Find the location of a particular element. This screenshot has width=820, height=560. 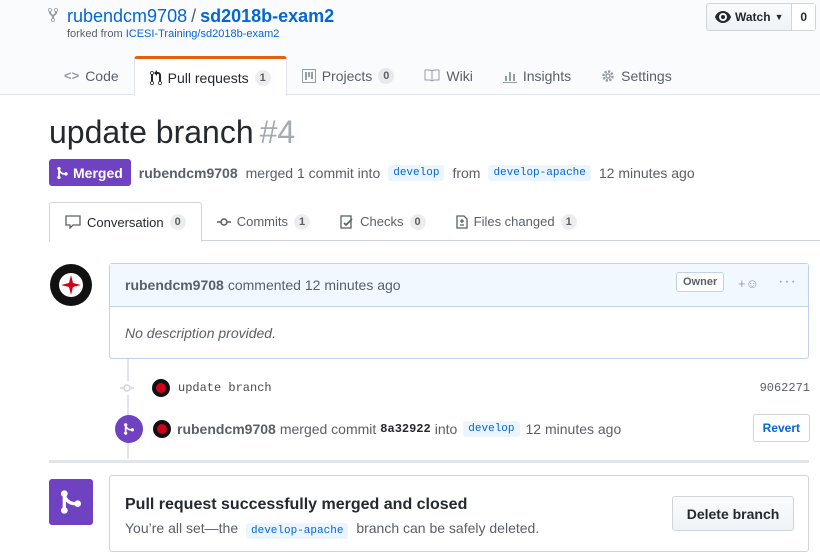

commit-message-link: update branch is located at coordinates (225, 388).